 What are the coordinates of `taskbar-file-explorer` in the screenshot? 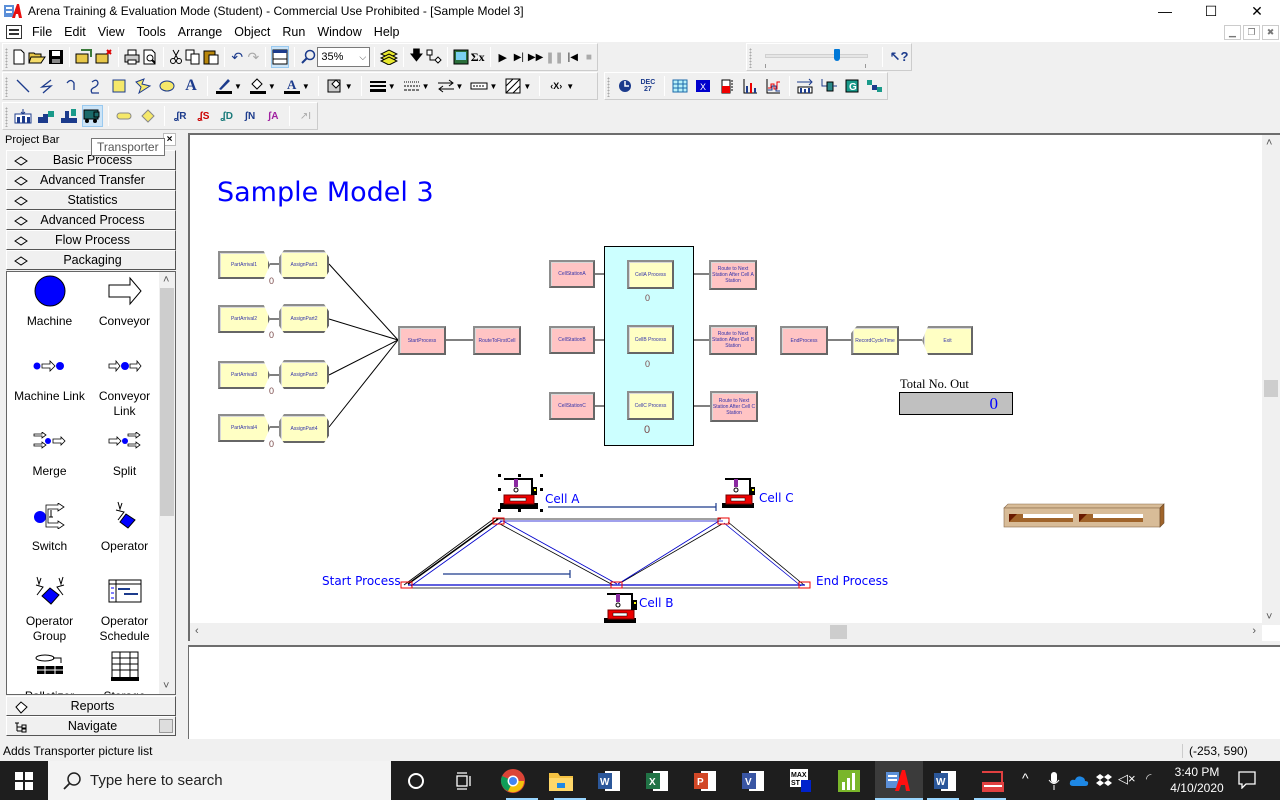 It's located at (561, 781).